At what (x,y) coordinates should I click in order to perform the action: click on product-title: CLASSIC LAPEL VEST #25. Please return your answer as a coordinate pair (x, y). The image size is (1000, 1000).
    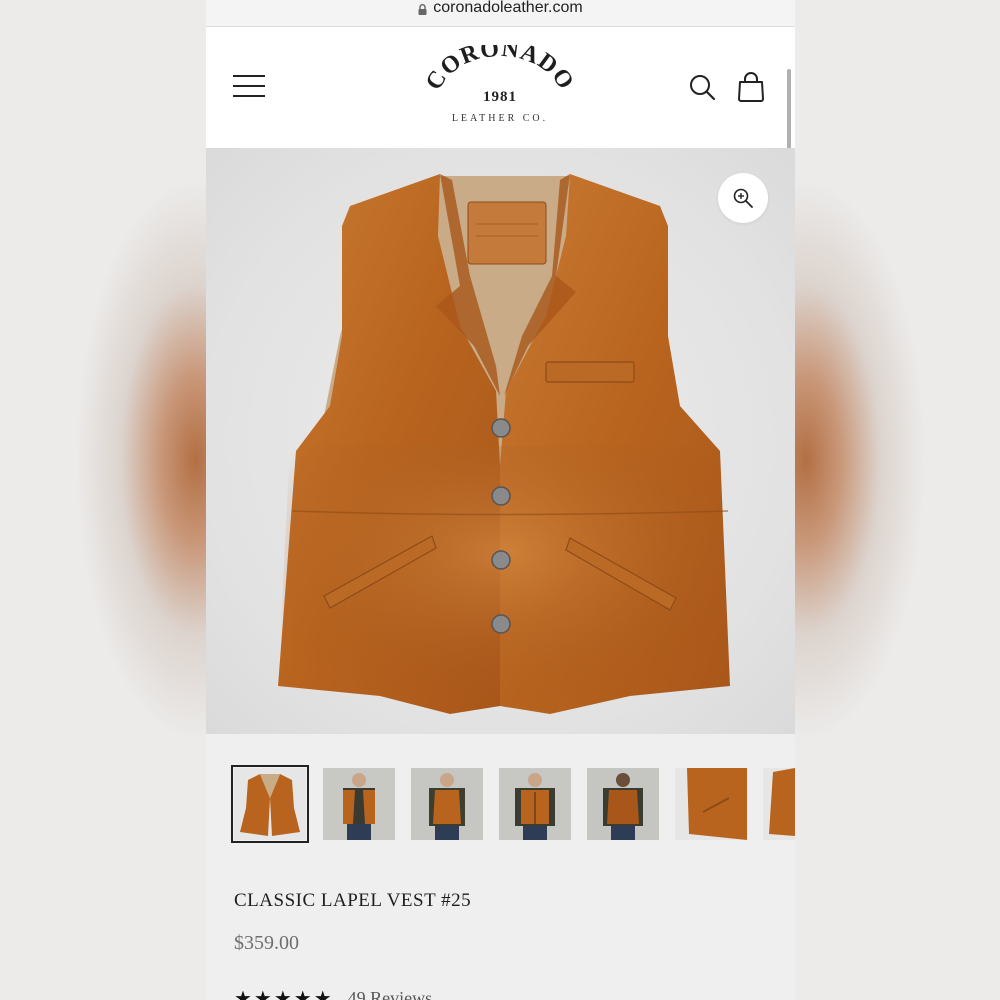
    Looking at the image, I should click on (353, 900).